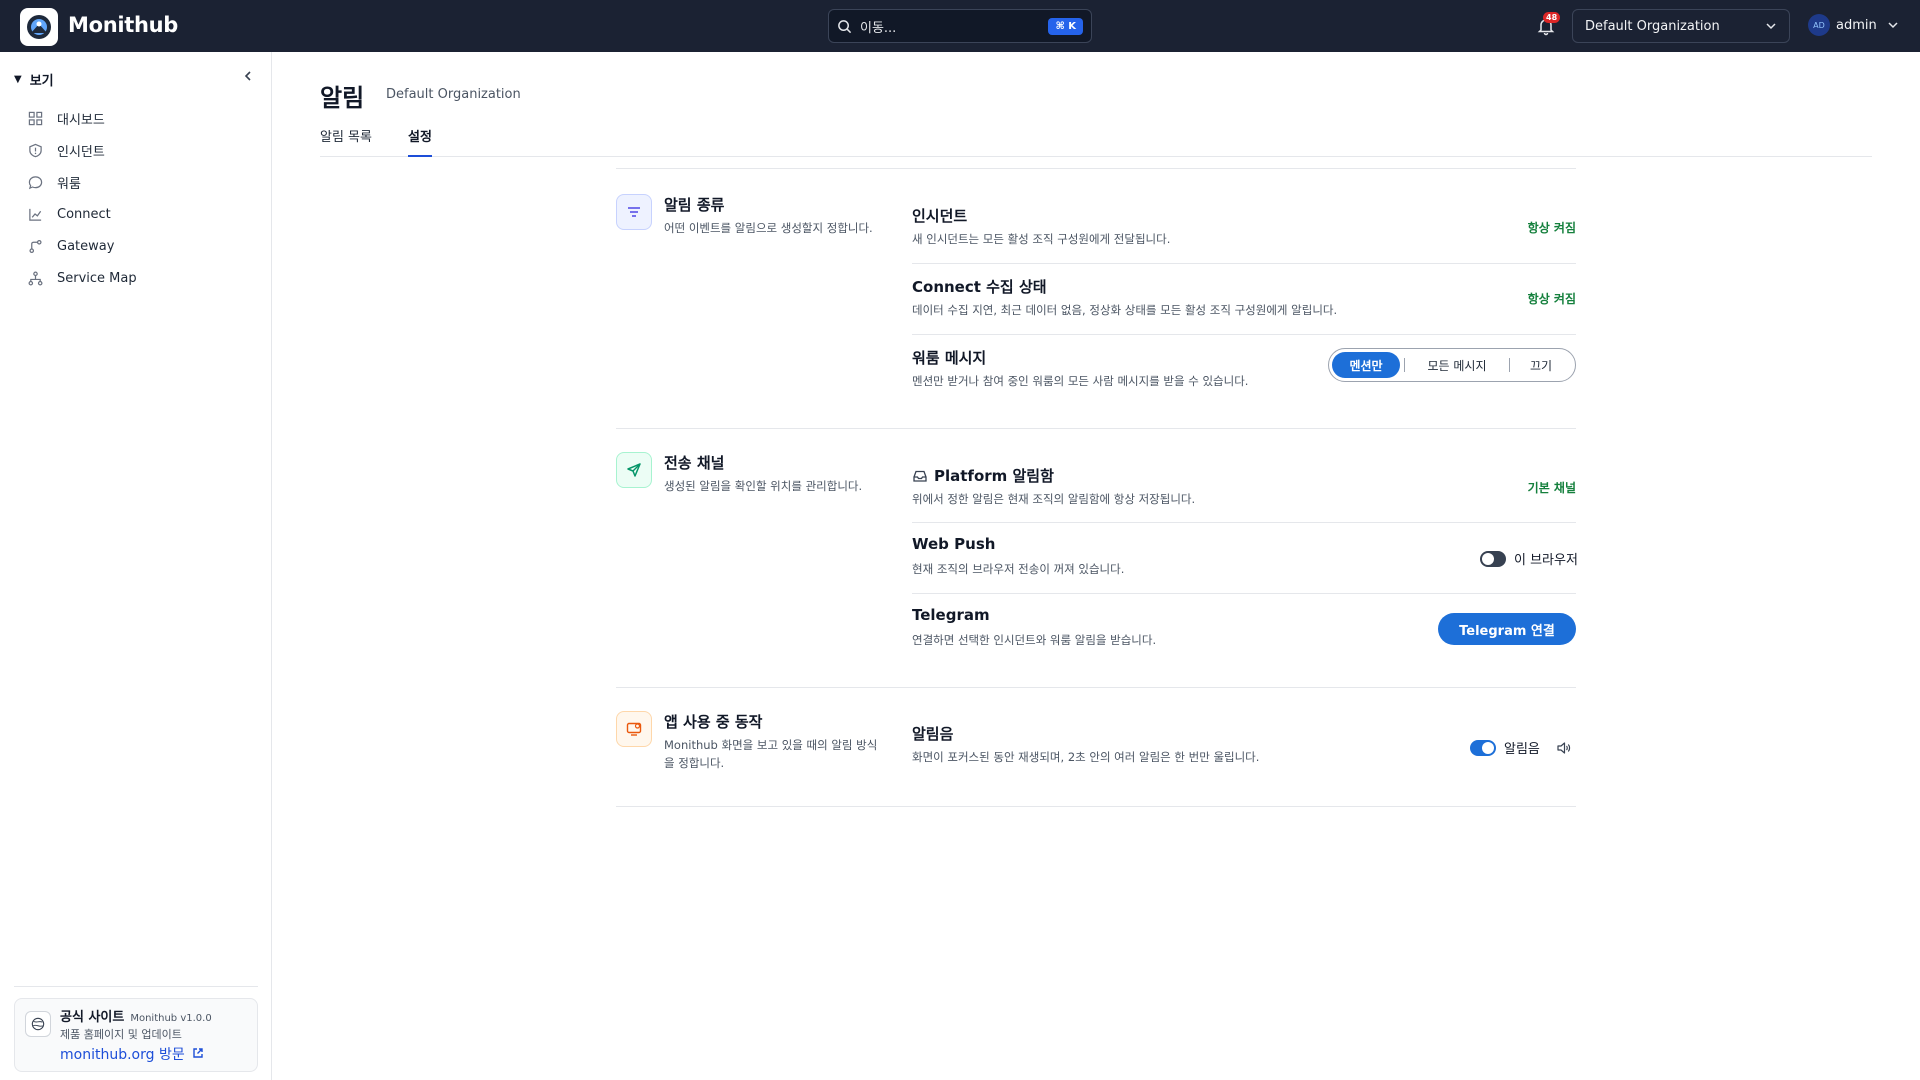 The width and height of the screenshot is (1920, 1080). Describe the element at coordinates (123, 25) in the screenshot. I see `brand-name: Monithub` at that location.